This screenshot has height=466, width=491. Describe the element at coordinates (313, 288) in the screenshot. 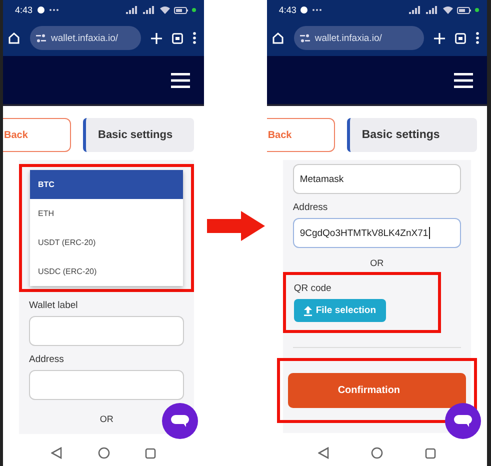

I see `field-label: QR code` at that location.